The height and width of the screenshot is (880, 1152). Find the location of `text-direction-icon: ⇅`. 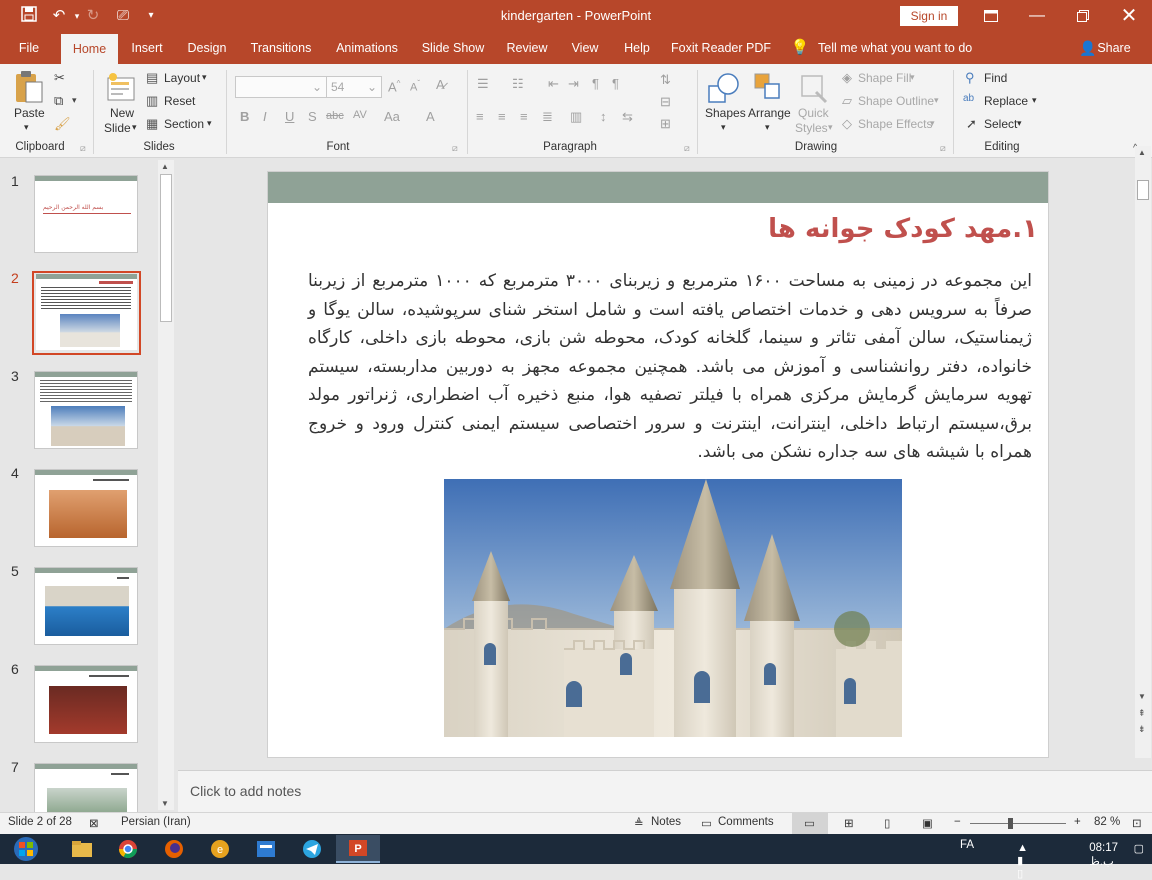

text-direction-icon: ⇅ is located at coordinates (665, 80).